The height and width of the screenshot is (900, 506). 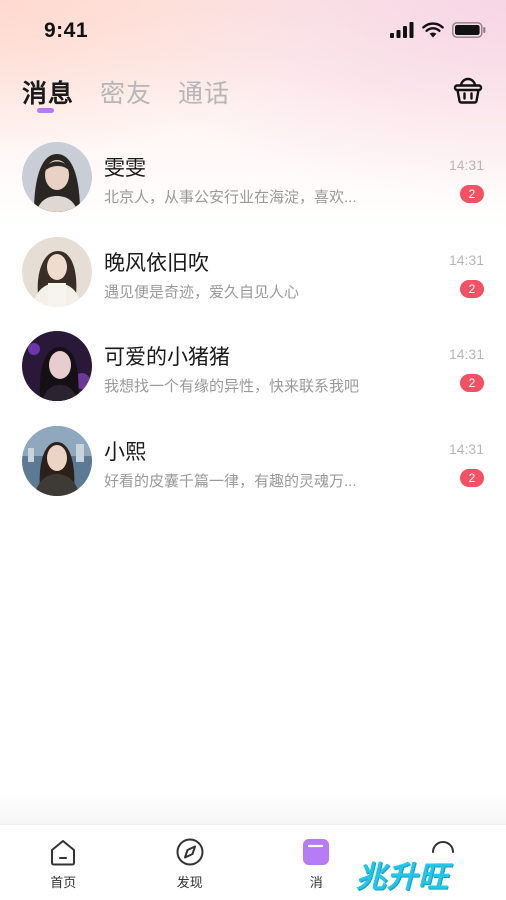 What do you see at coordinates (63, 853) in the screenshot?
I see `home-icon` at bounding box center [63, 853].